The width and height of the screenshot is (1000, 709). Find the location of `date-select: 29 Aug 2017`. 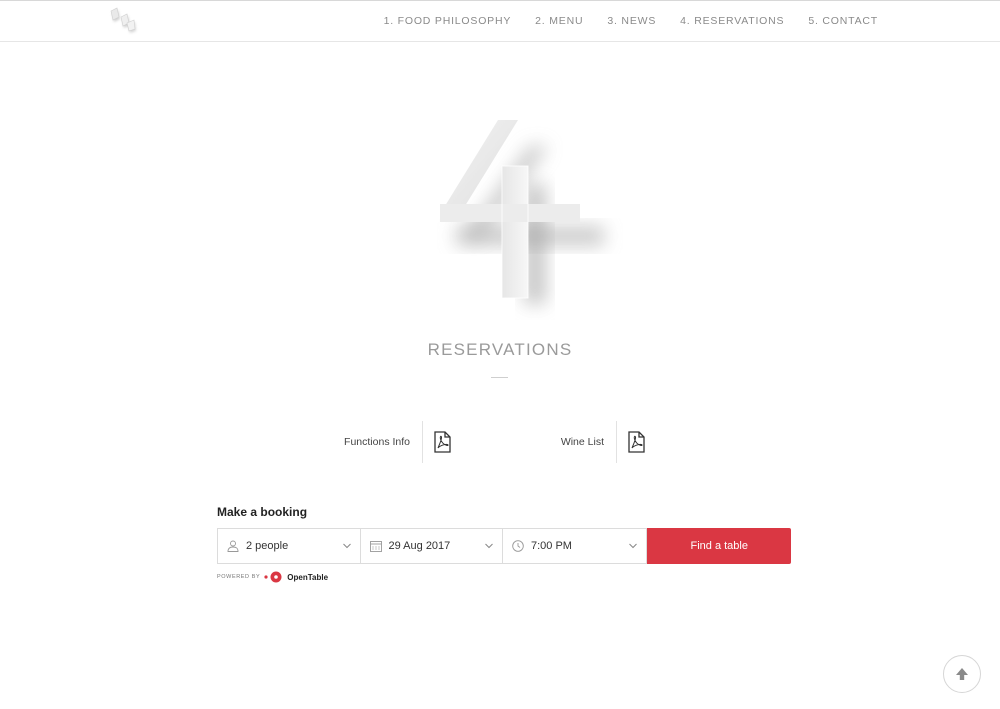

date-select: 29 Aug 2017 is located at coordinates (430, 546).